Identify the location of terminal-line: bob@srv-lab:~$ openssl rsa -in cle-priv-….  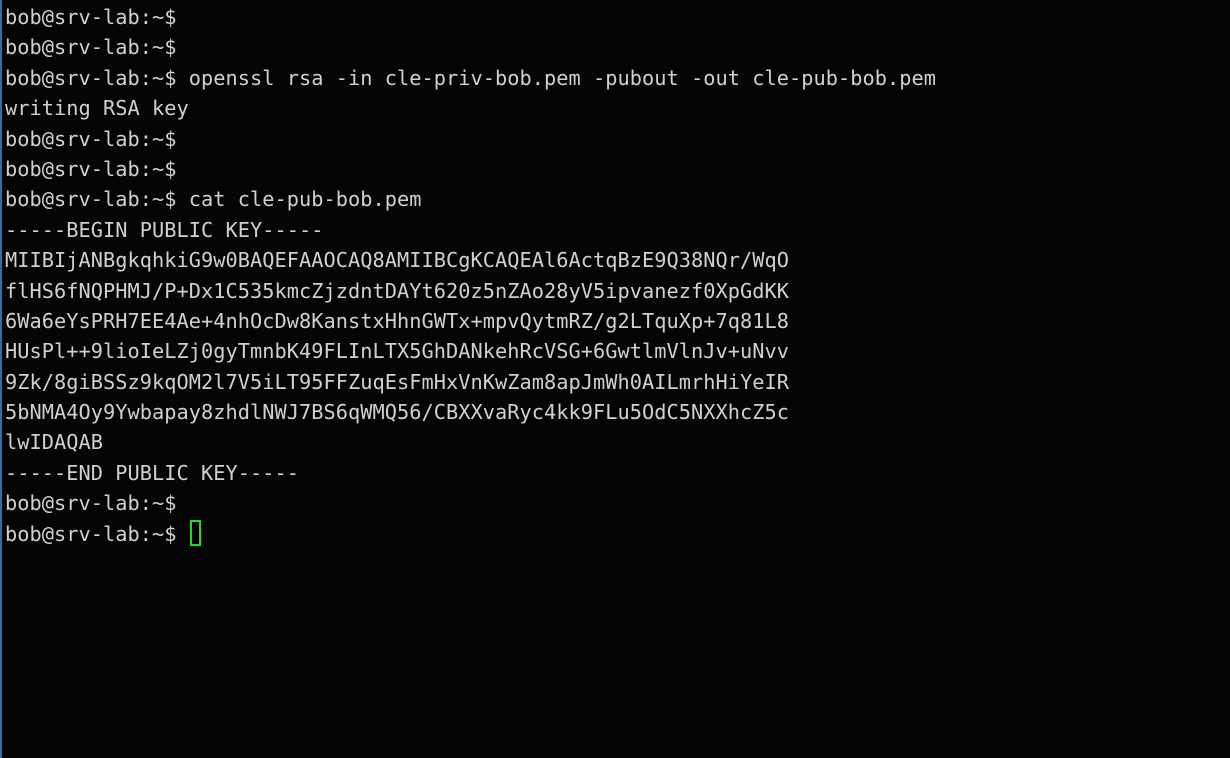
(471, 77).